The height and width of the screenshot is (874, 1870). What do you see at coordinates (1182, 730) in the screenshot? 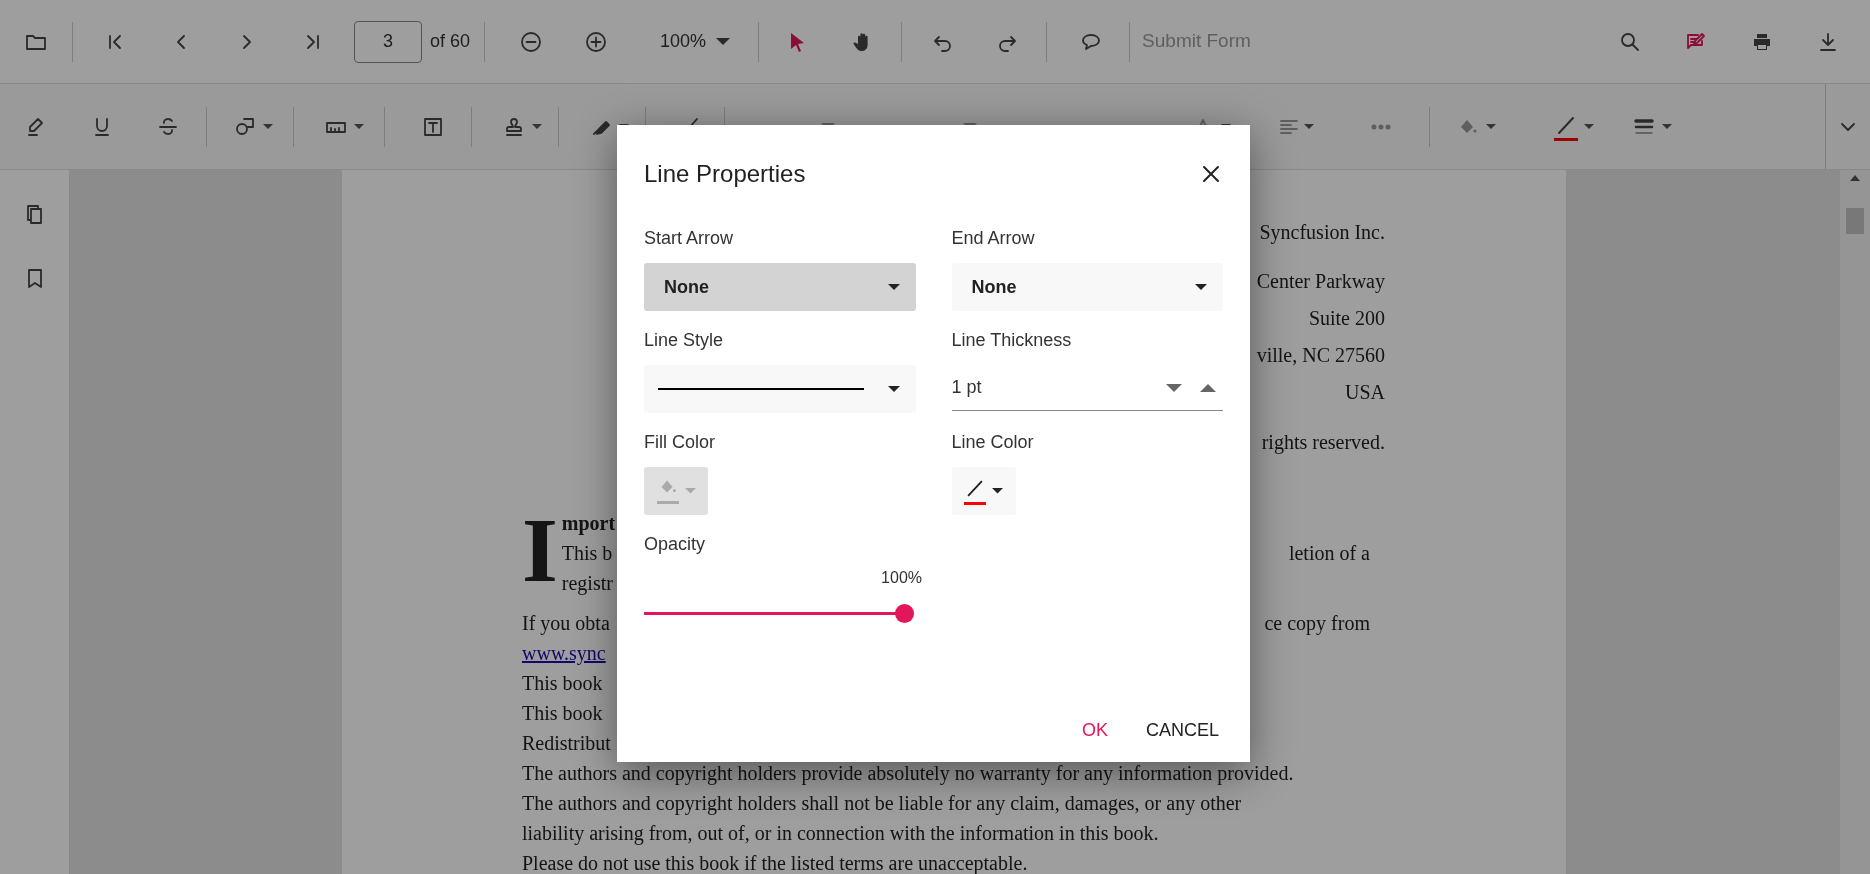
I see `dialog-button: CANCEL` at bounding box center [1182, 730].